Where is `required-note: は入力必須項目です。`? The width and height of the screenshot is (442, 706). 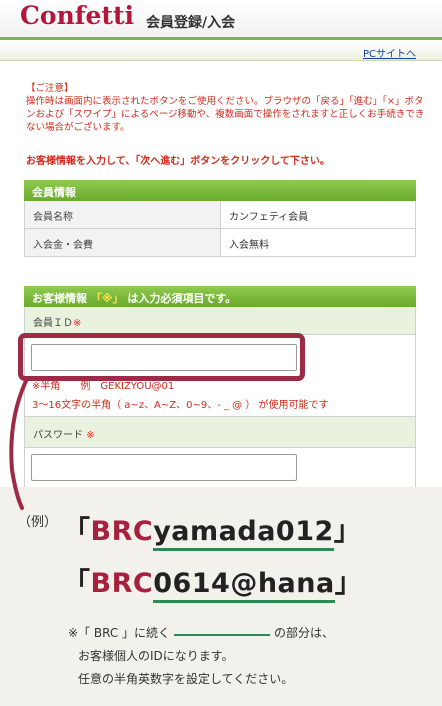 required-note: は入力必須項目です。 is located at coordinates (182, 298).